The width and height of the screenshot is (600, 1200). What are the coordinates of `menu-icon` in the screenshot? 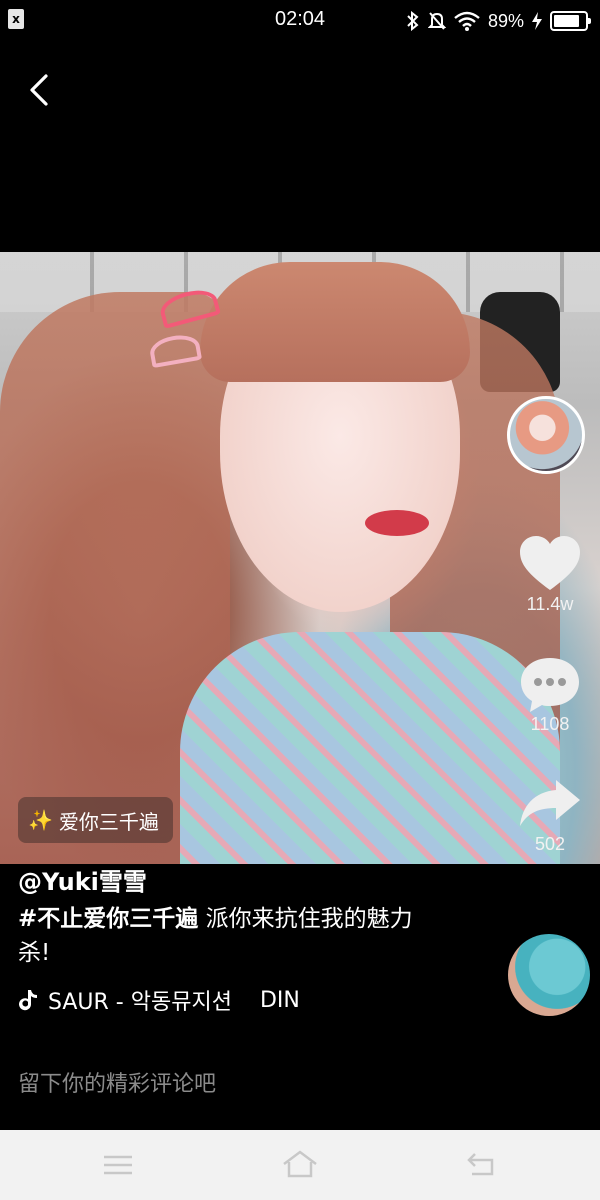 It's located at (118, 1165).